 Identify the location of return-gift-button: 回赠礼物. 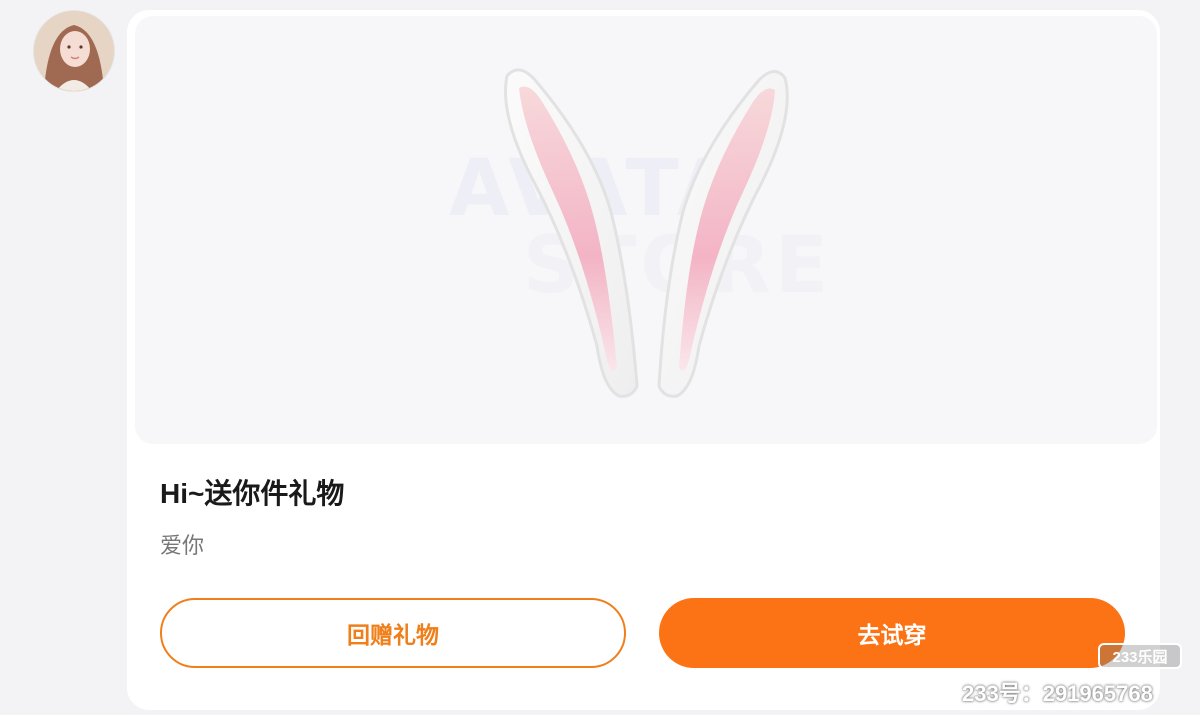
(393, 633).